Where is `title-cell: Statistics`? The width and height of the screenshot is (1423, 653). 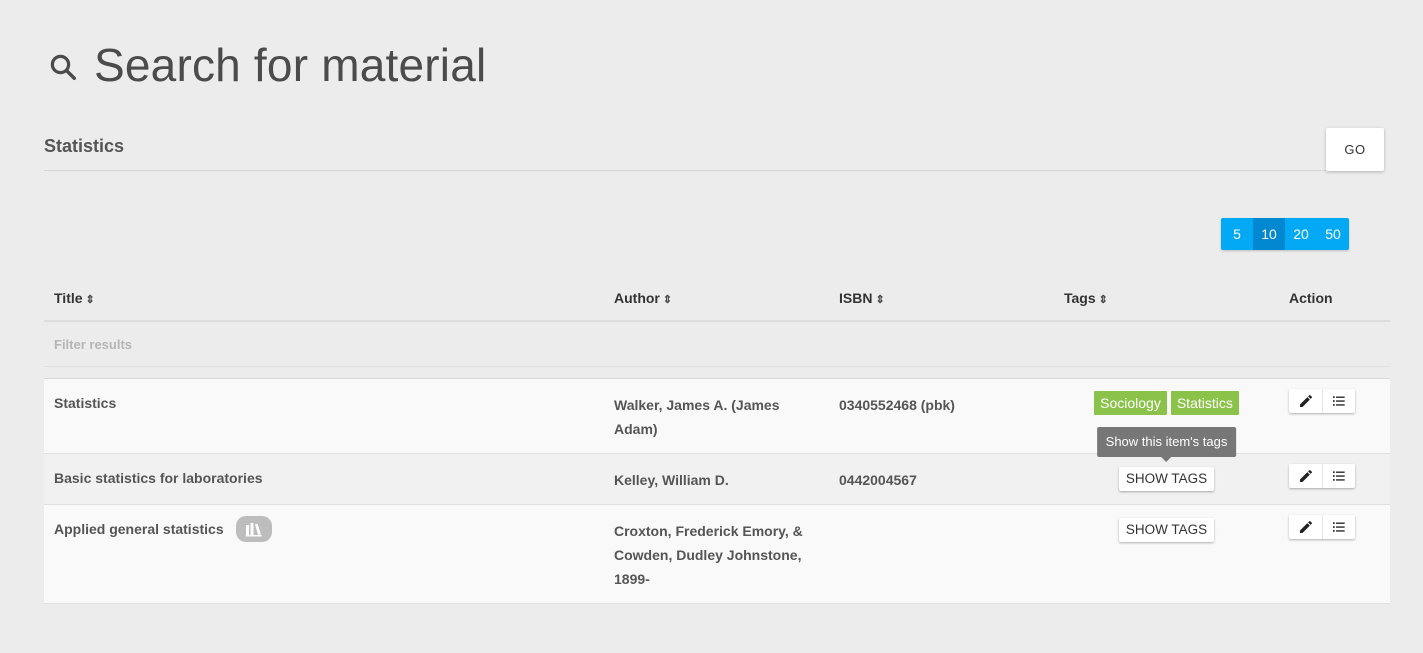
title-cell: Statistics is located at coordinates (324, 416).